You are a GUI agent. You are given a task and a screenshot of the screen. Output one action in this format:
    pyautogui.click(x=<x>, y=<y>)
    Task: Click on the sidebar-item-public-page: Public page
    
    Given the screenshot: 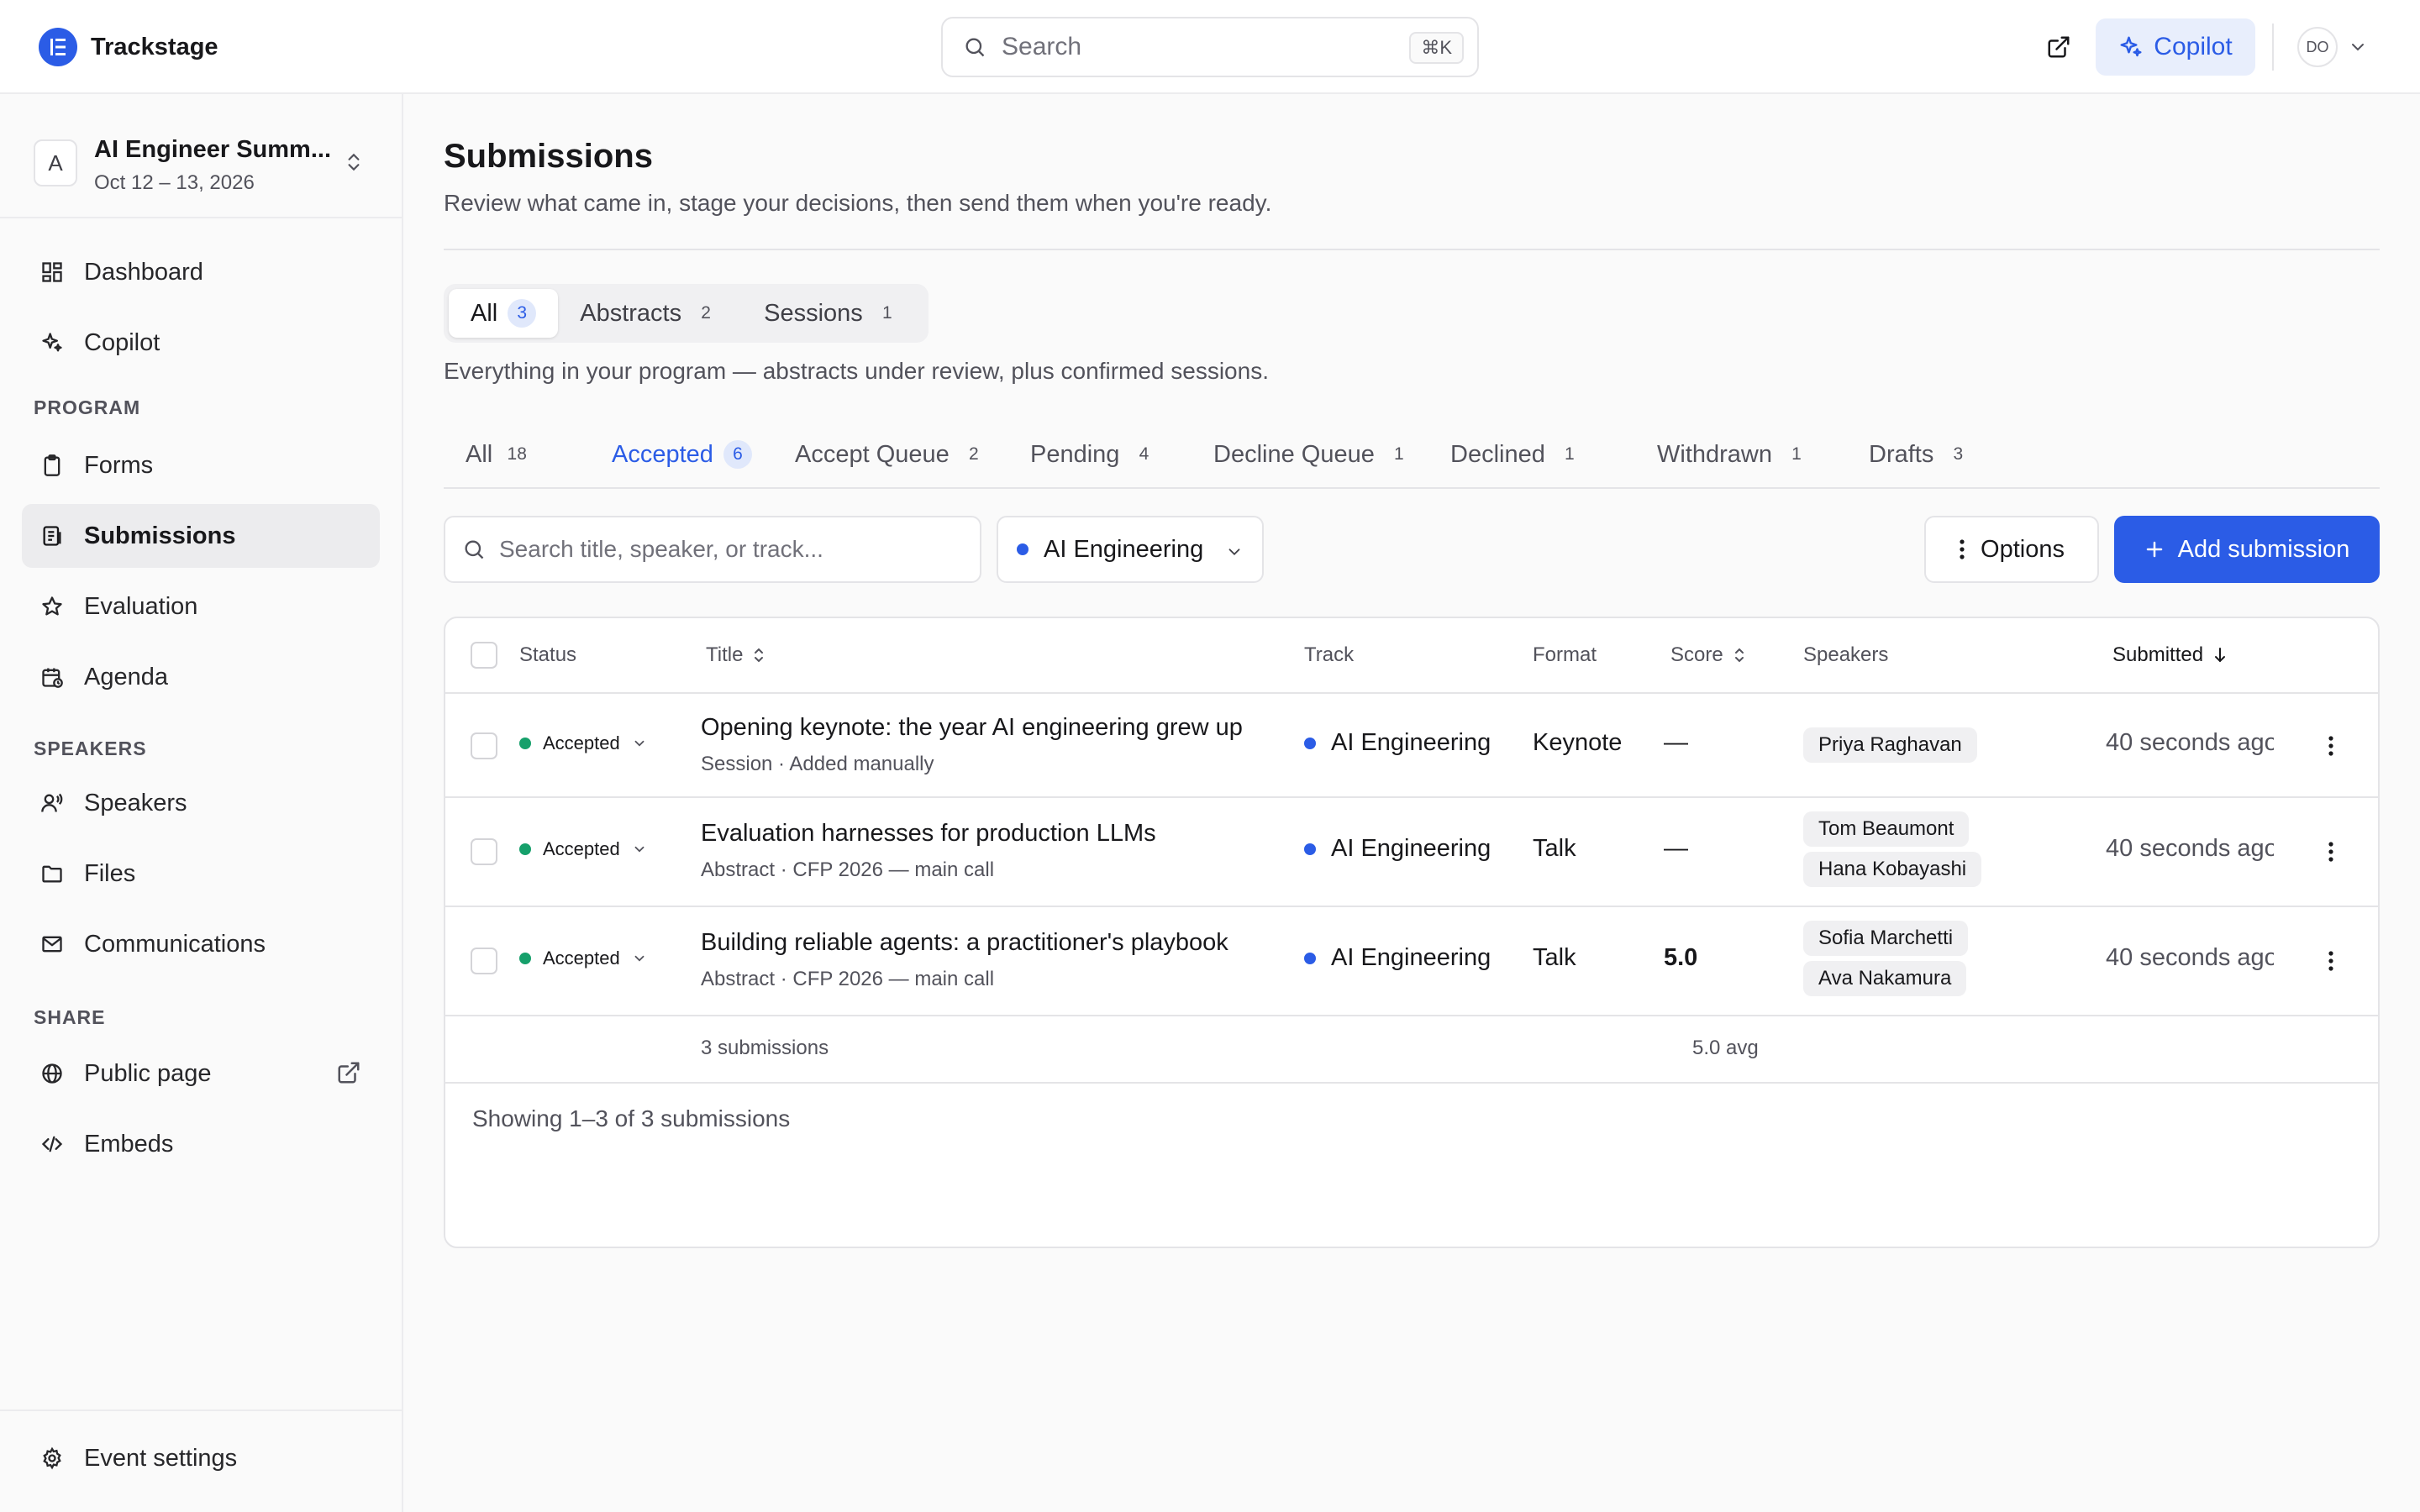 What is the action you would take?
    pyautogui.click(x=201, y=1073)
    